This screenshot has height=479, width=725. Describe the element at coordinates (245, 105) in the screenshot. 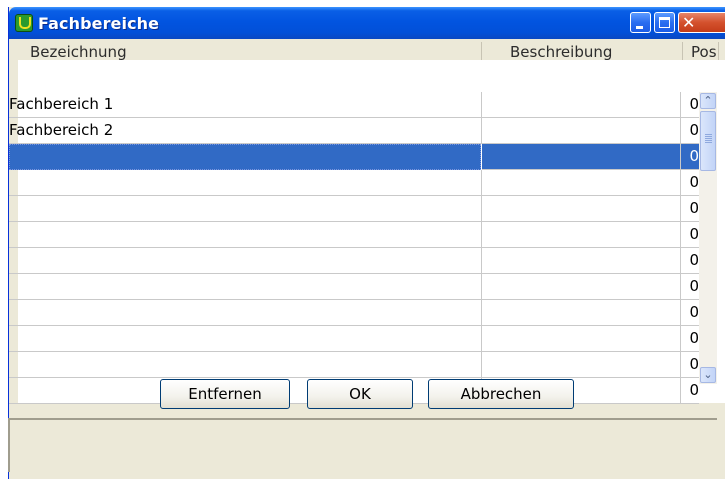

I see `cell-bezeichnung: Fachbereich 1` at that location.